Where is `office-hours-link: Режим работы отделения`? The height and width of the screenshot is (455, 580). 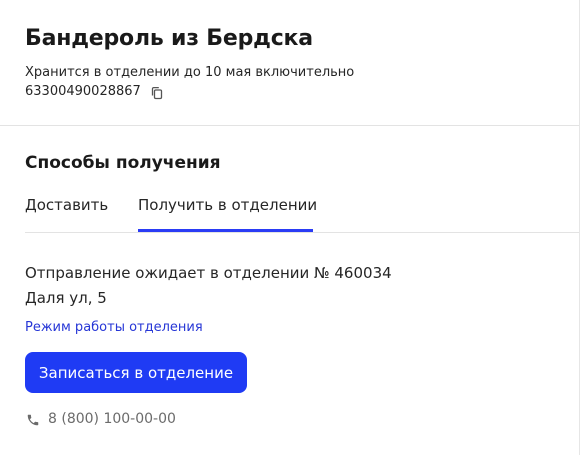
office-hours-link: Режим работы отделения is located at coordinates (114, 327).